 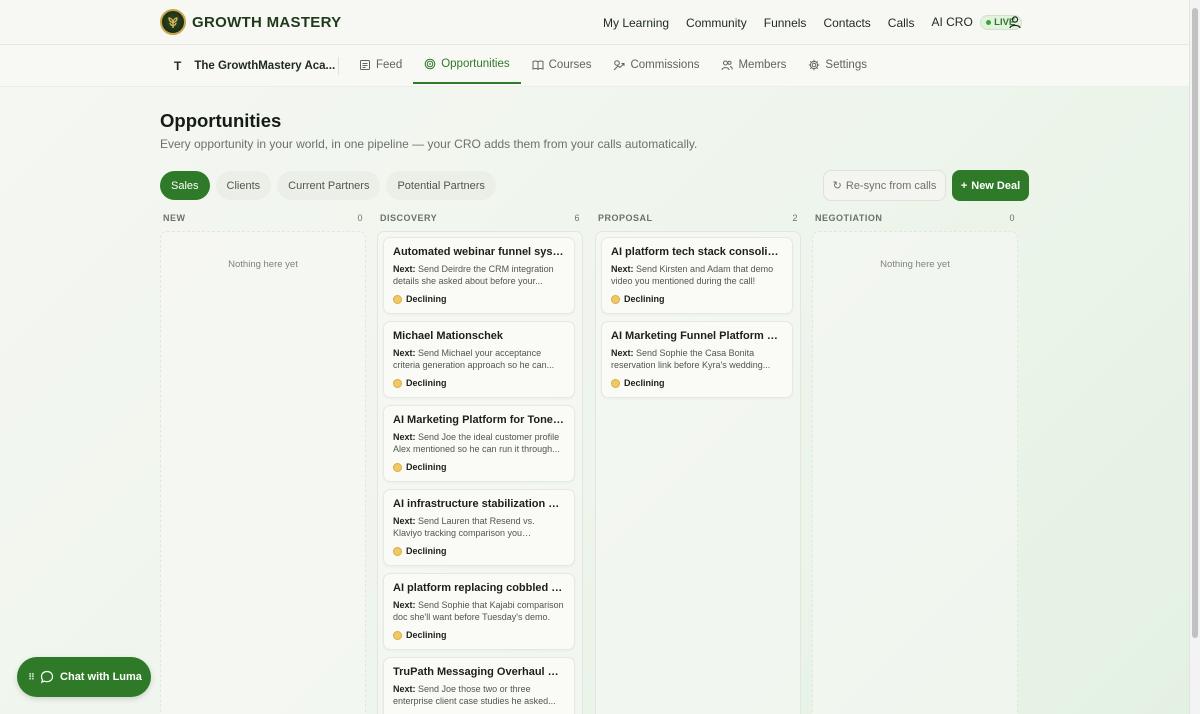 What do you see at coordinates (915, 218) in the screenshot?
I see `column-header: NEGOTIATION 0` at bounding box center [915, 218].